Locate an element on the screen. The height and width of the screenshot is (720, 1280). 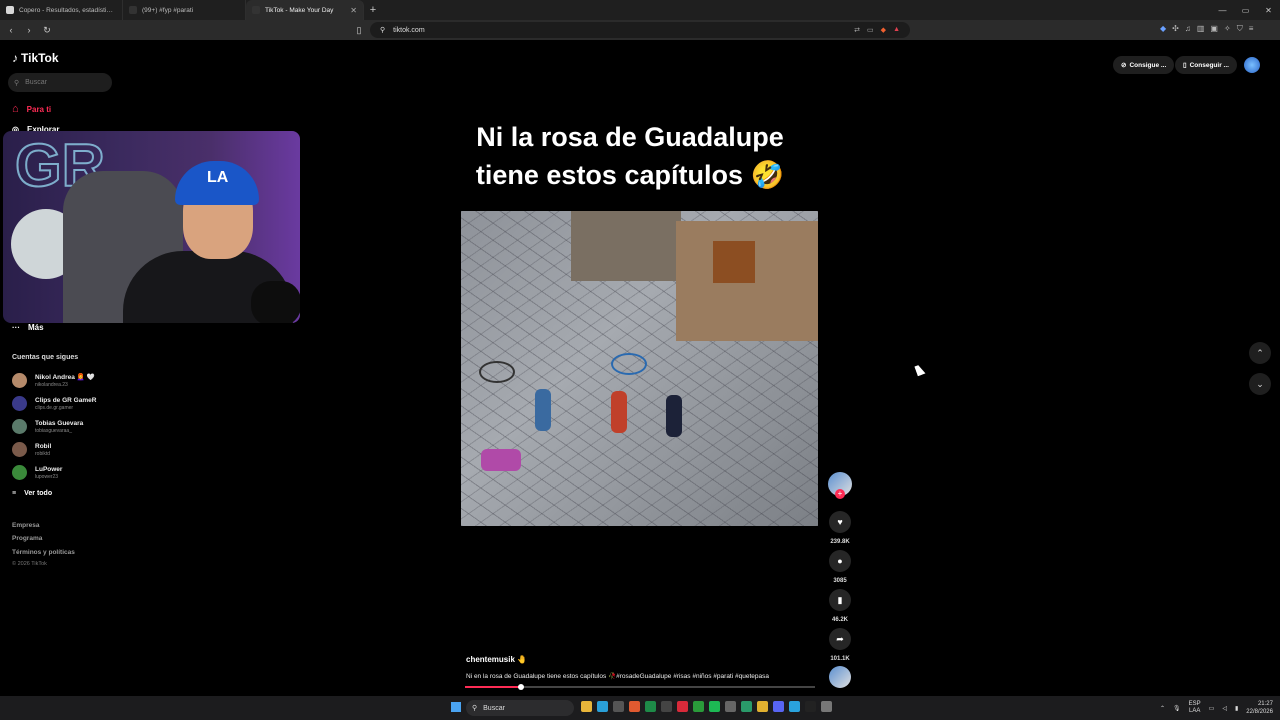
mic-icon: 🎙 is located at coordinates (1177, 708).